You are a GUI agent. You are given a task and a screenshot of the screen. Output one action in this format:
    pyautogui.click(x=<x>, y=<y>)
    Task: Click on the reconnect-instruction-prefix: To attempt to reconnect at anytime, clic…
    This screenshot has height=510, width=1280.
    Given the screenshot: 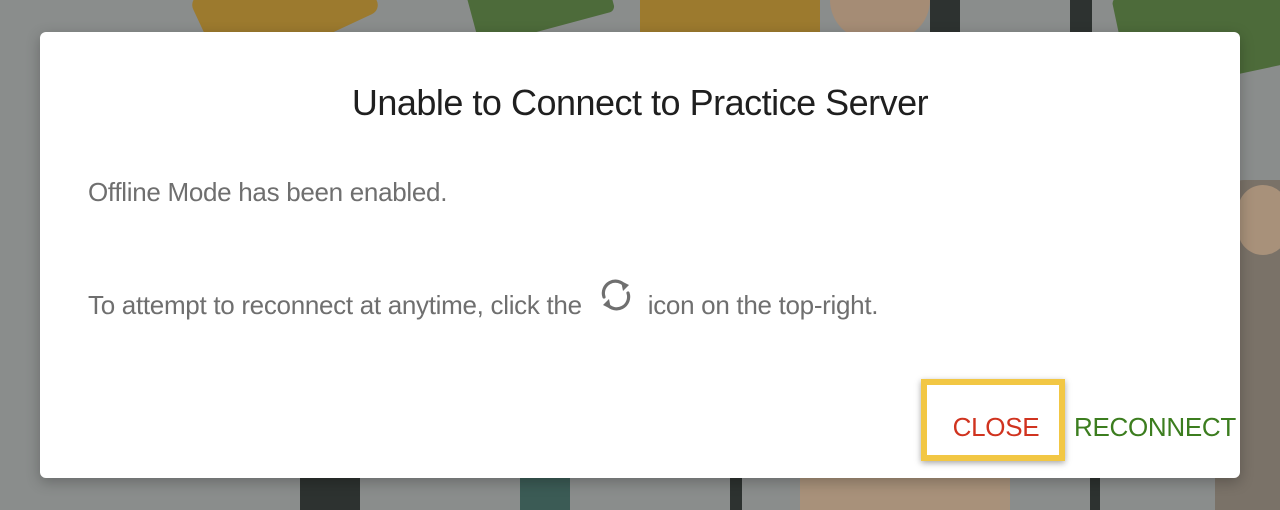 What is the action you would take?
    pyautogui.click(x=335, y=304)
    